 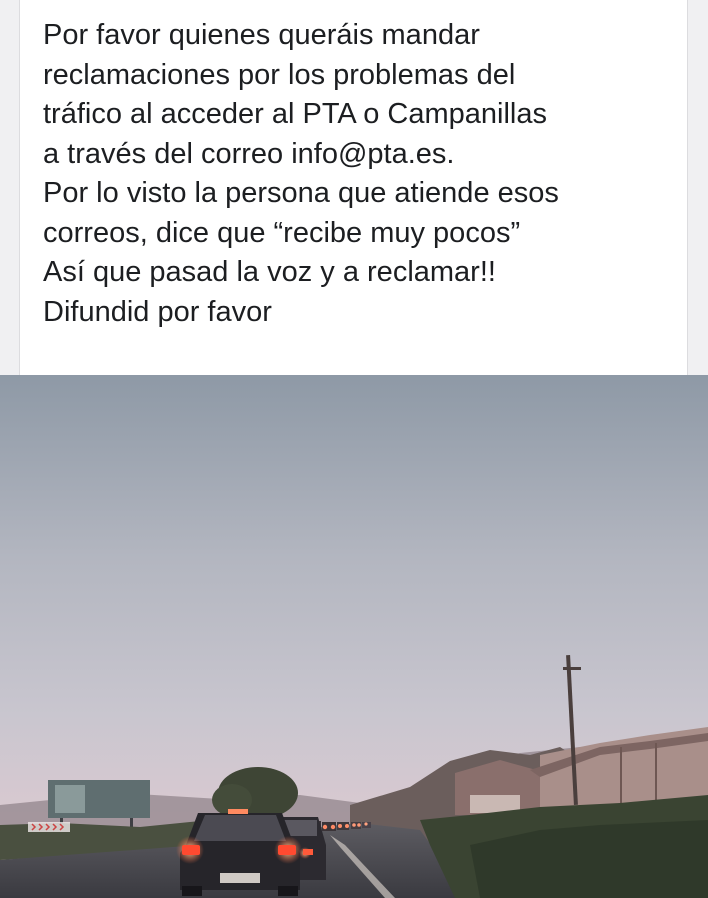 I want to click on post-text-line: Difundid por favor, so click(x=157, y=311).